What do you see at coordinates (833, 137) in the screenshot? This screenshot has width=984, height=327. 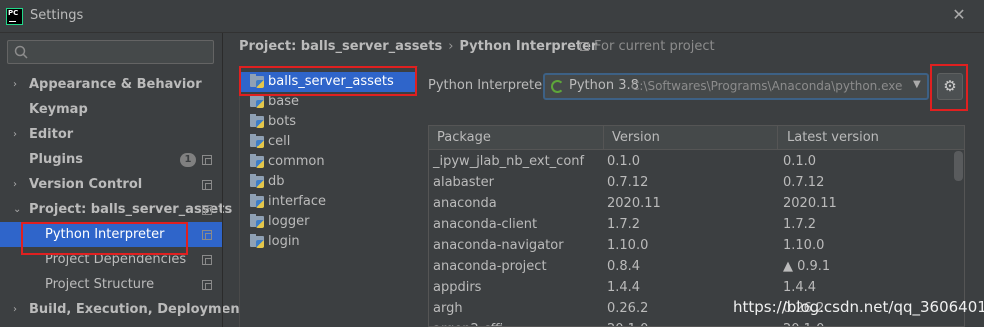 I see `column-header-latest: Latest version` at bounding box center [833, 137].